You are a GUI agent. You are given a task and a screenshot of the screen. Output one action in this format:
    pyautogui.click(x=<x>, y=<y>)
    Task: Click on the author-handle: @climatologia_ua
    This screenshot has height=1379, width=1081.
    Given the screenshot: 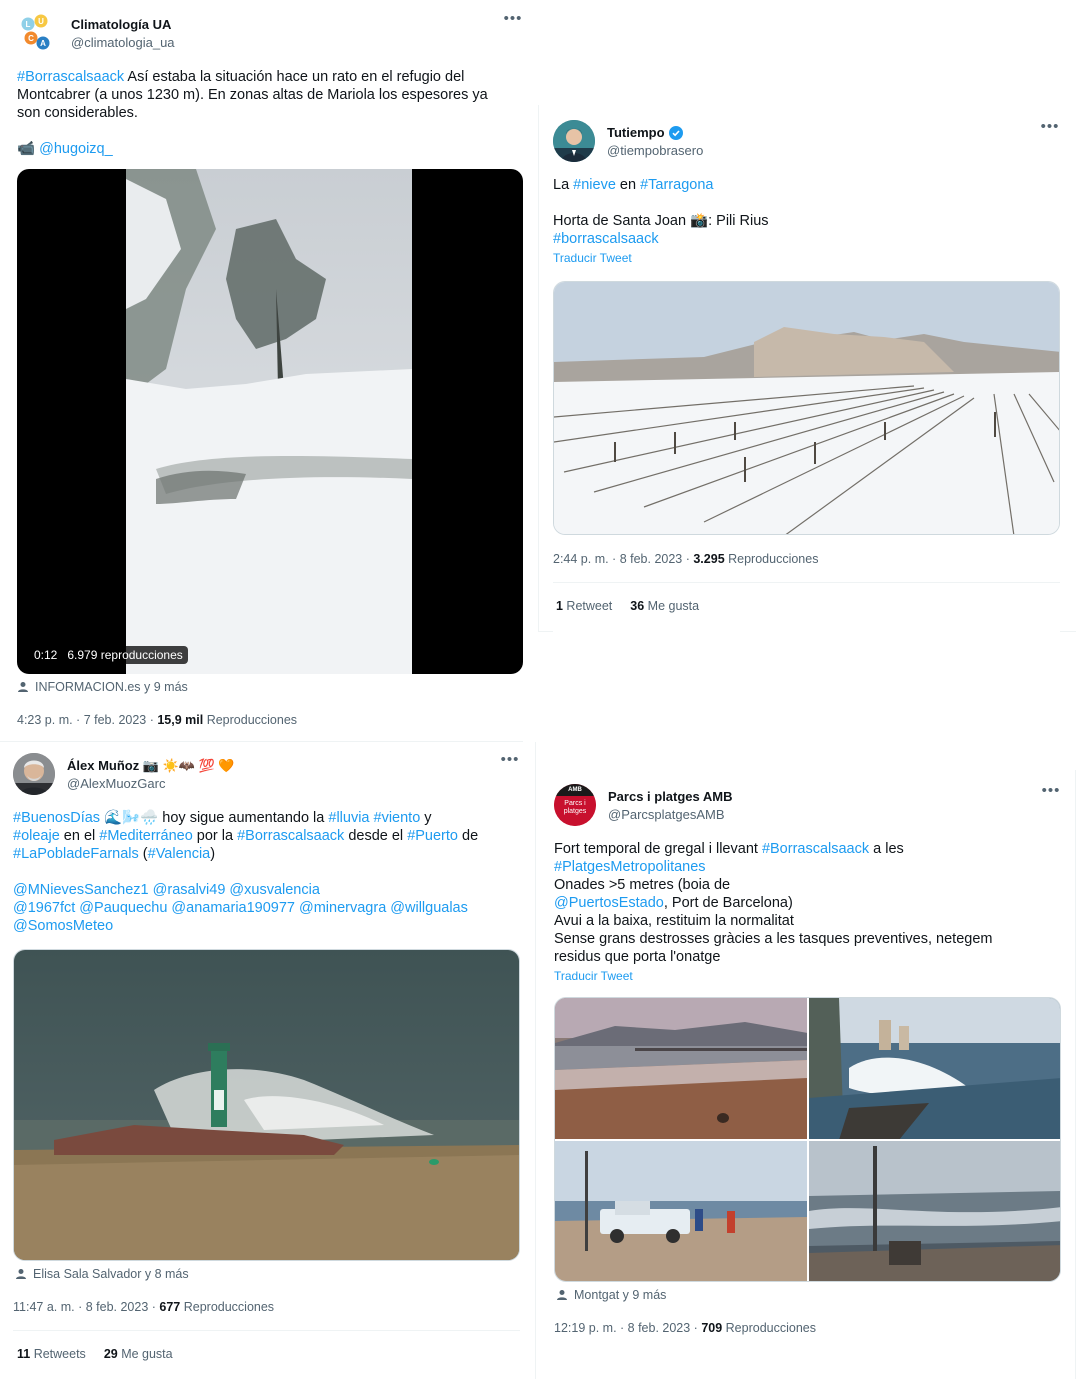 What is the action you would take?
    pyautogui.click(x=123, y=43)
    